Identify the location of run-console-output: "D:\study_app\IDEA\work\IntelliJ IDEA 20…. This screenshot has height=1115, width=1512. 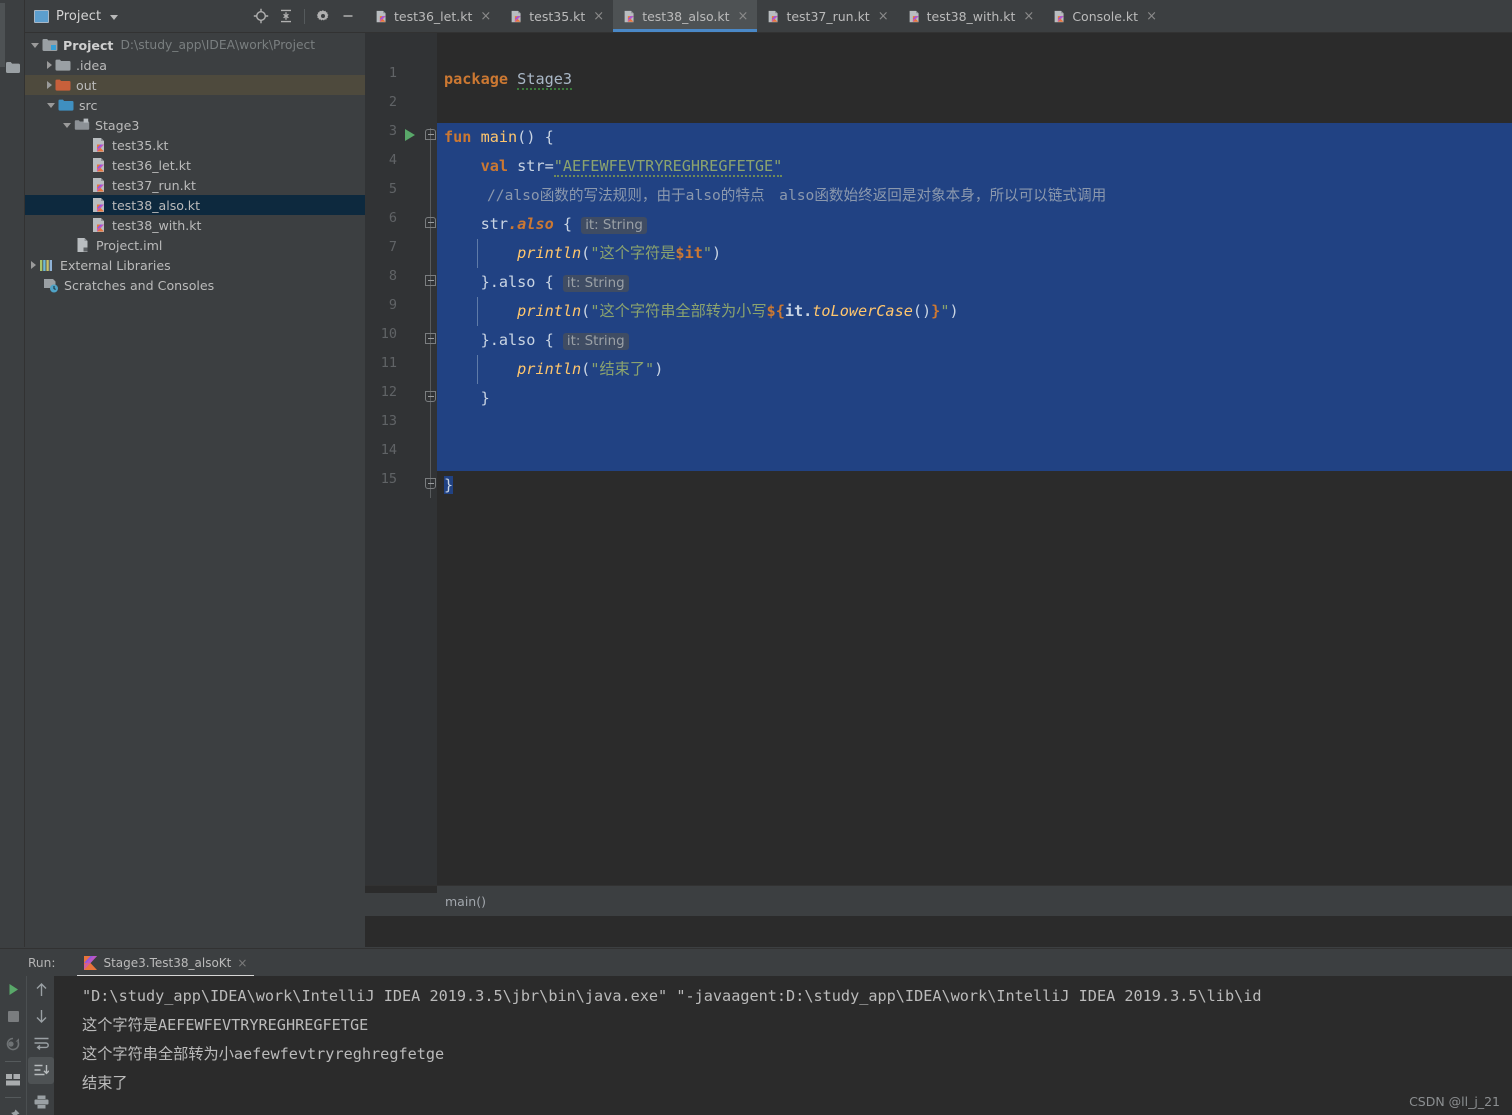
(783, 1045).